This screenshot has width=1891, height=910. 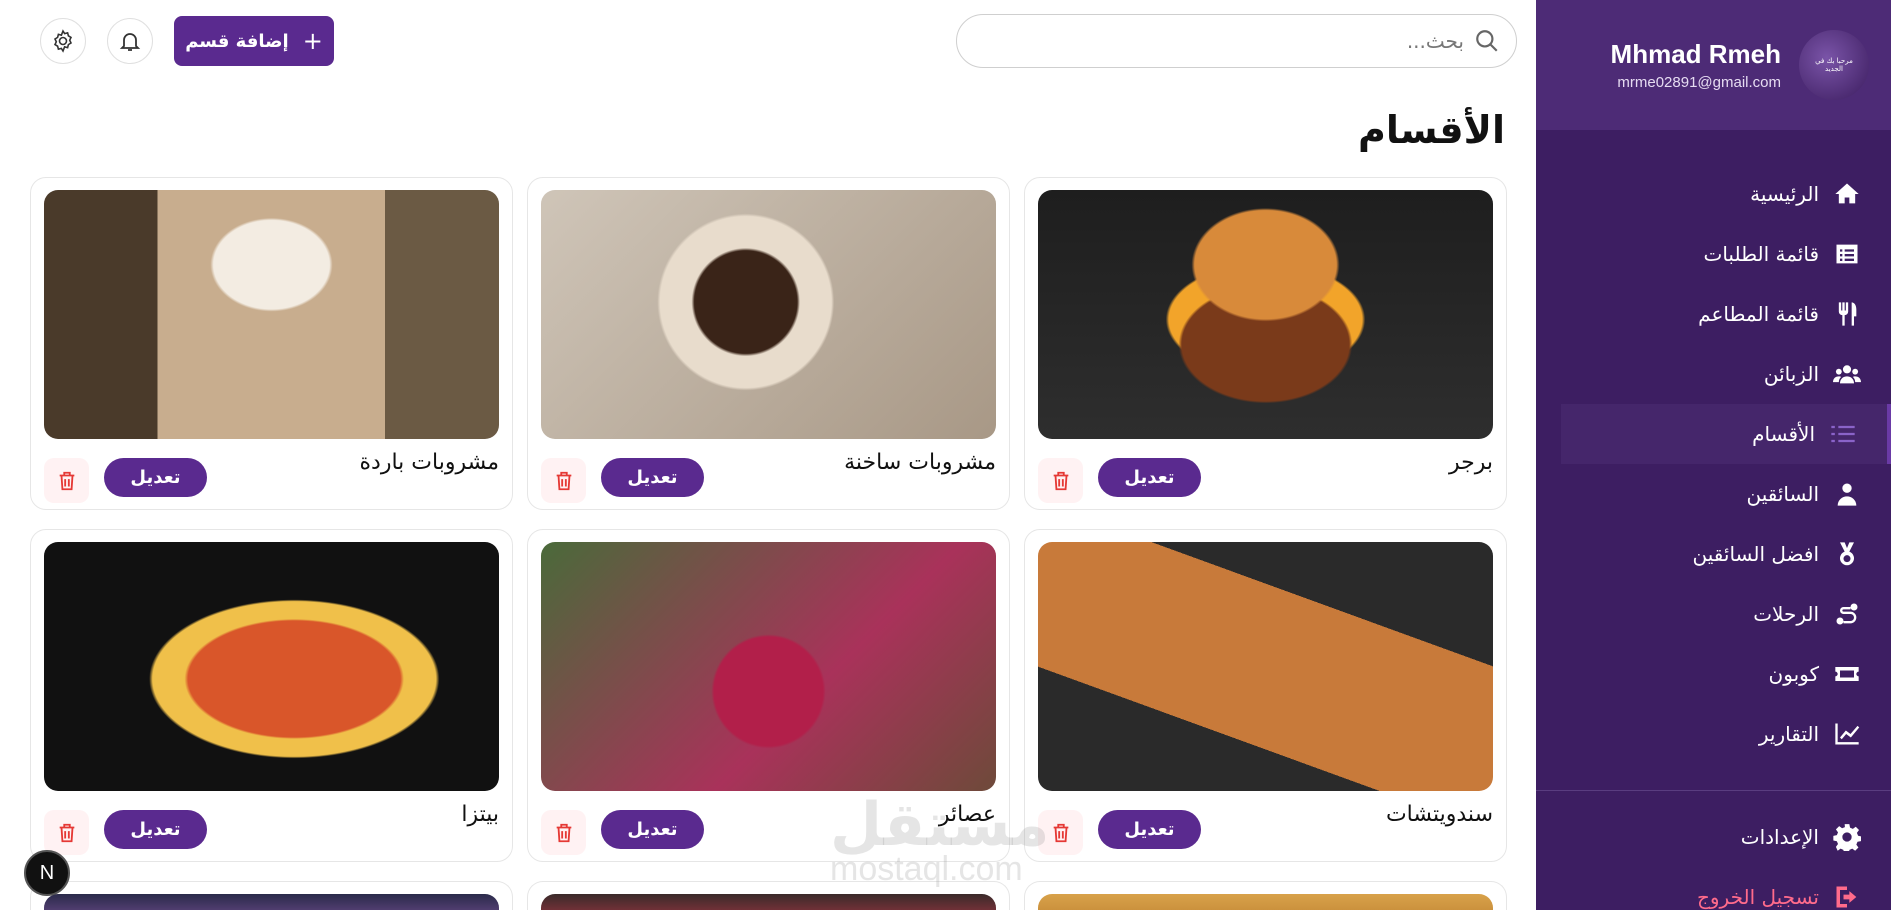 I want to click on sidebar-item-label: الأقسام, so click(x=1783, y=434).